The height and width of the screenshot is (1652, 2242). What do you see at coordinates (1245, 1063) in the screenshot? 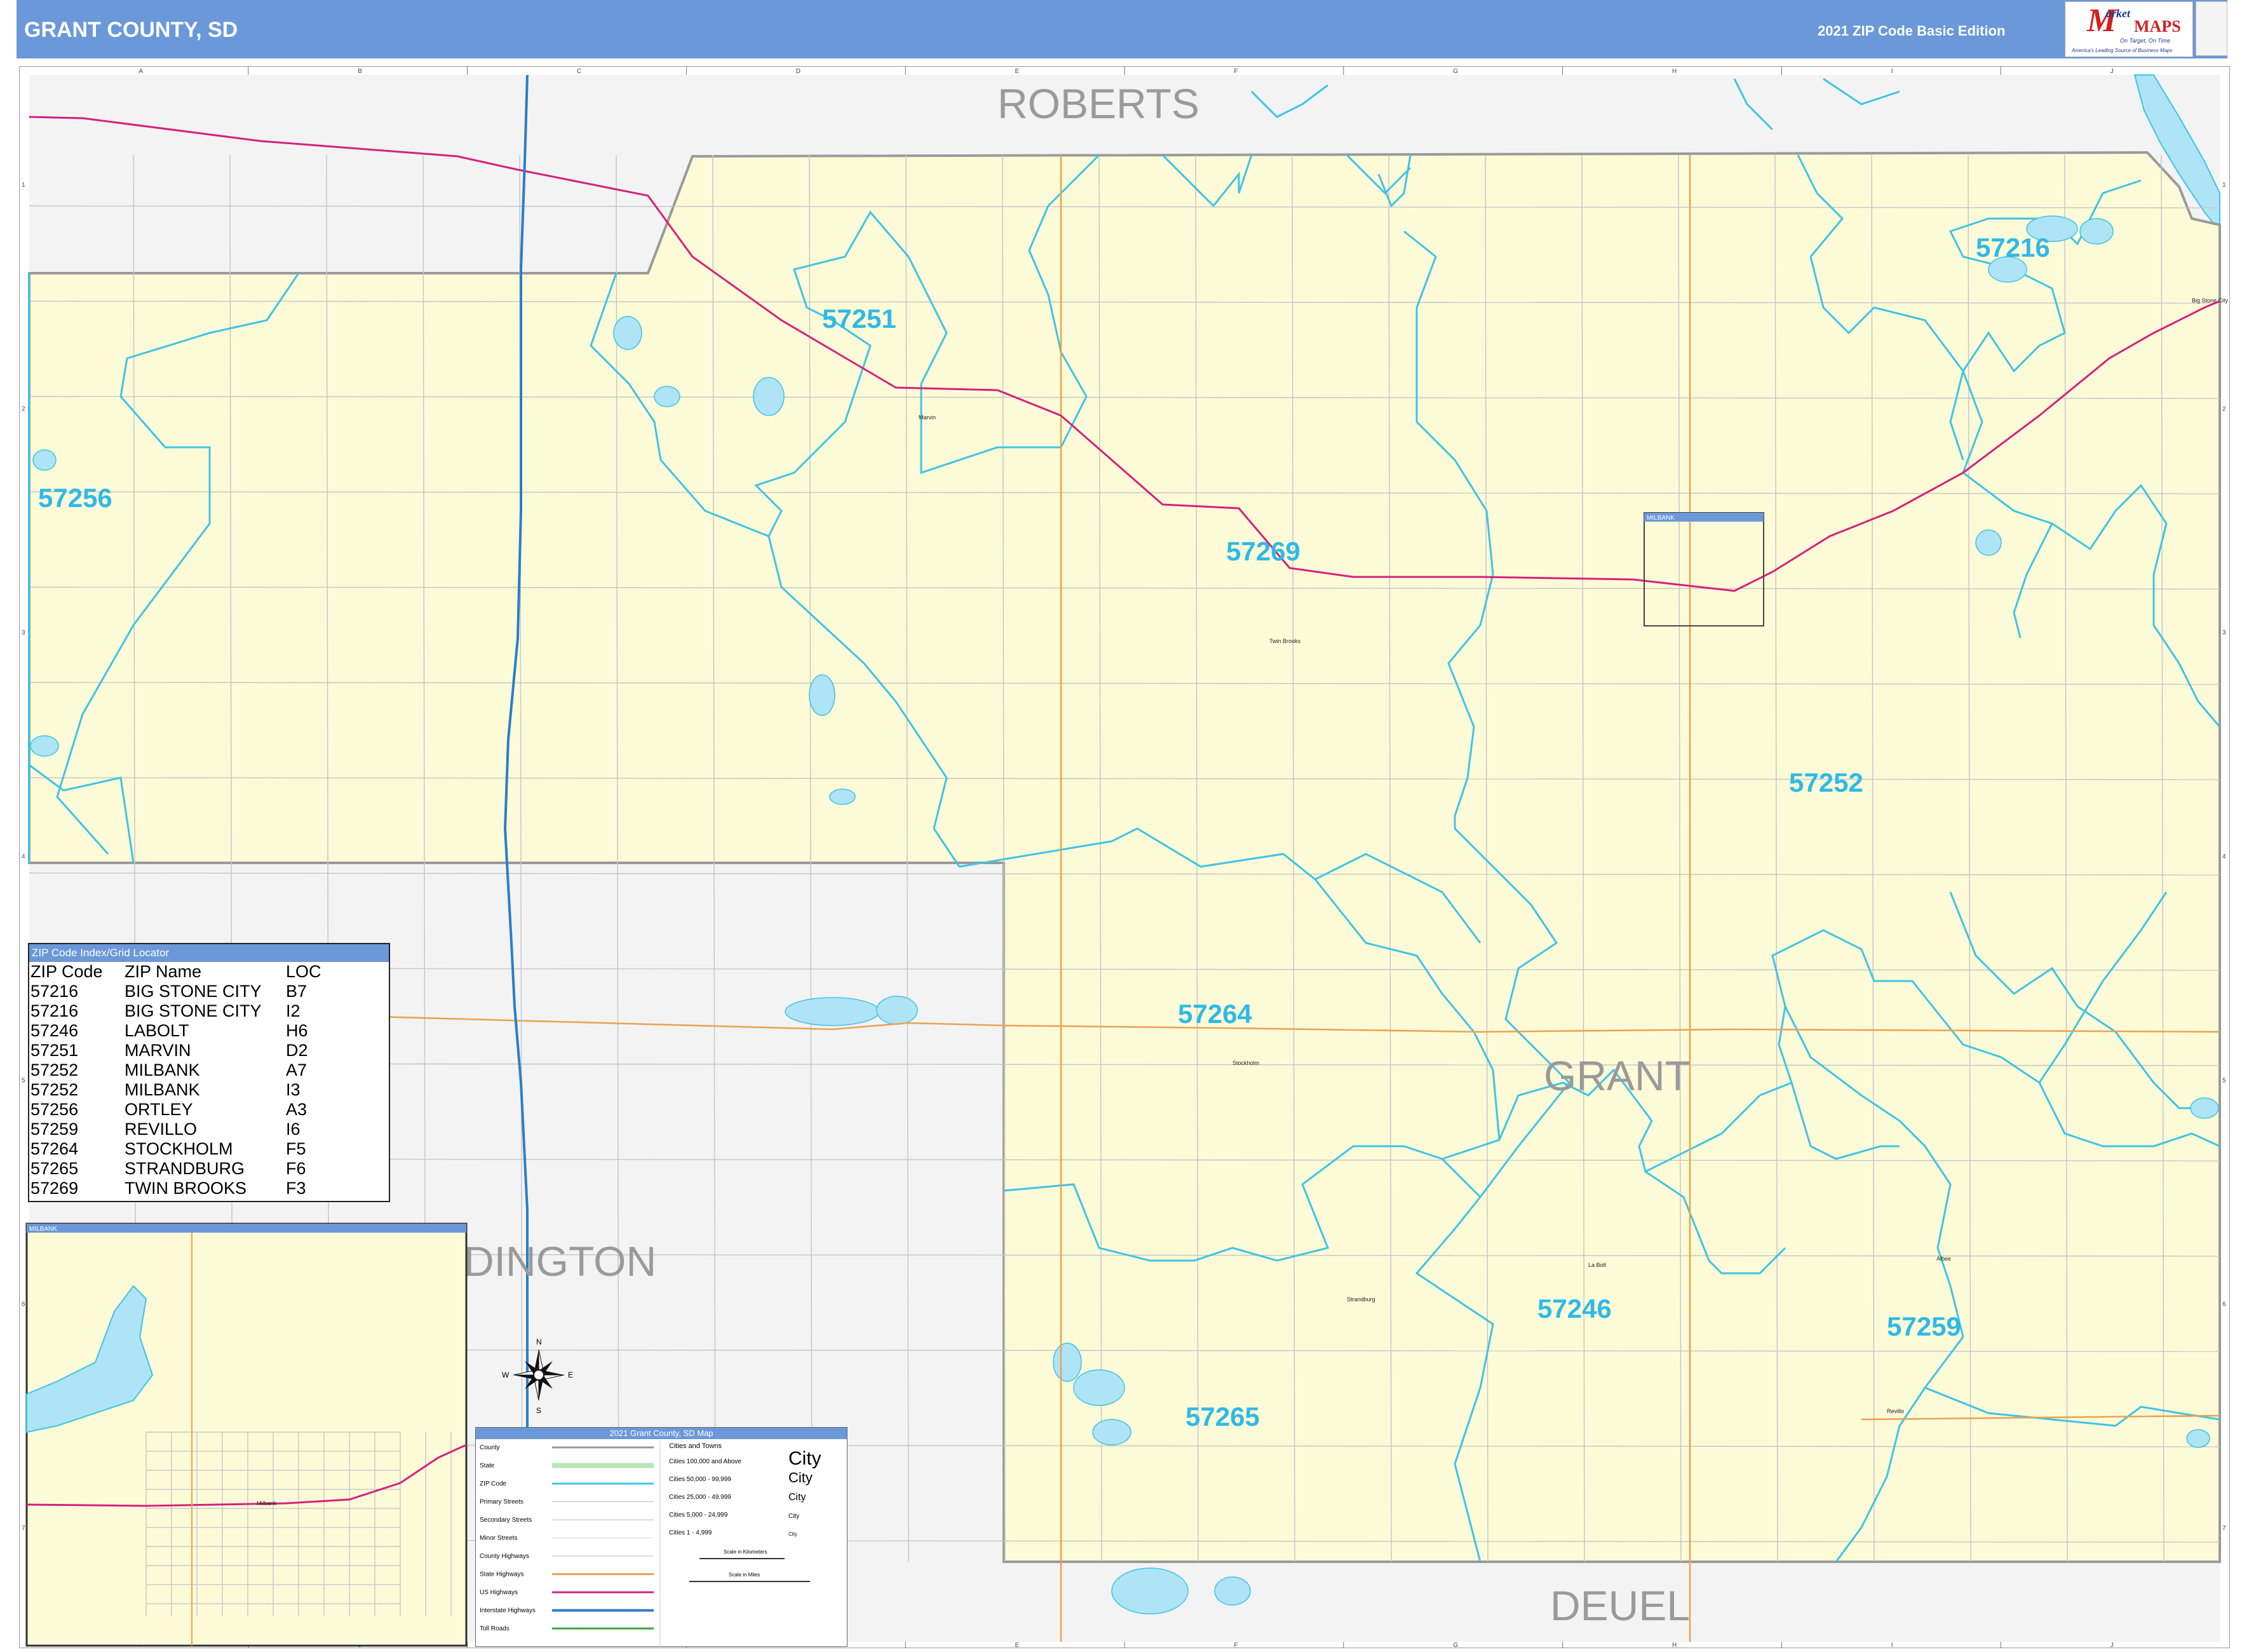
I see `town-stockholm: Stockholm` at bounding box center [1245, 1063].